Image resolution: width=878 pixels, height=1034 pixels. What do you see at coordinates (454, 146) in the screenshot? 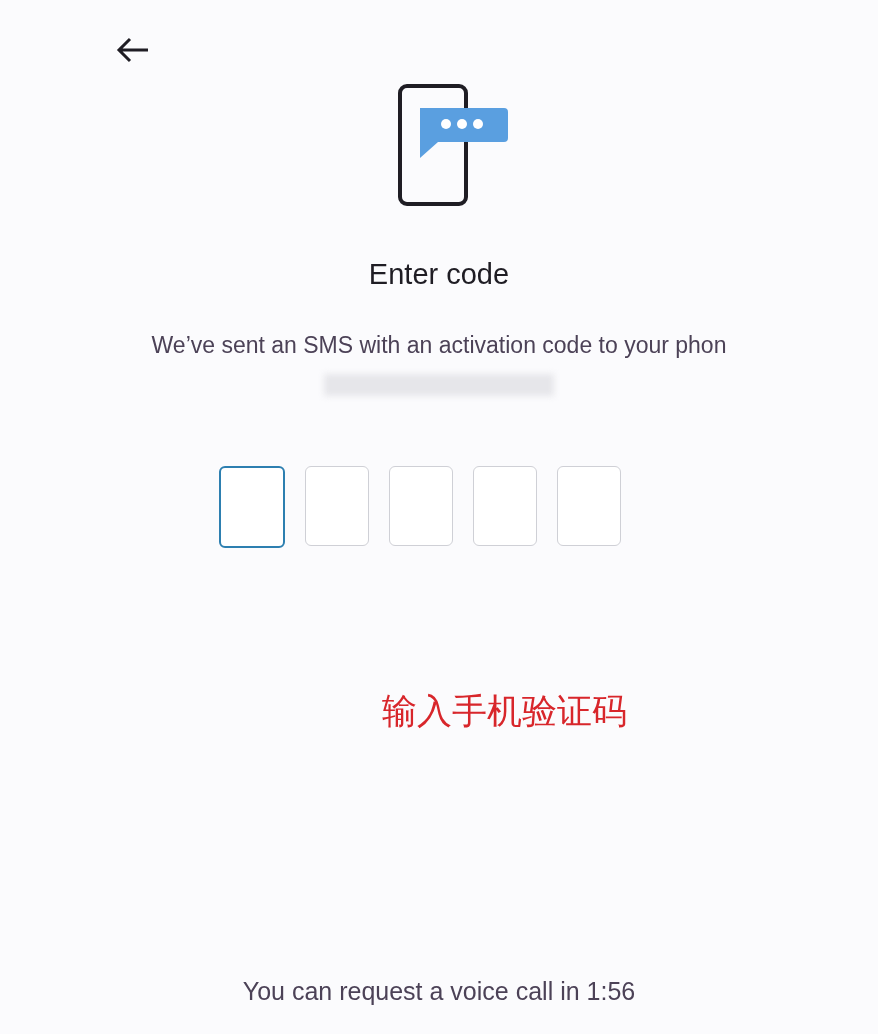
I see `phone-message-icon` at bounding box center [454, 146].